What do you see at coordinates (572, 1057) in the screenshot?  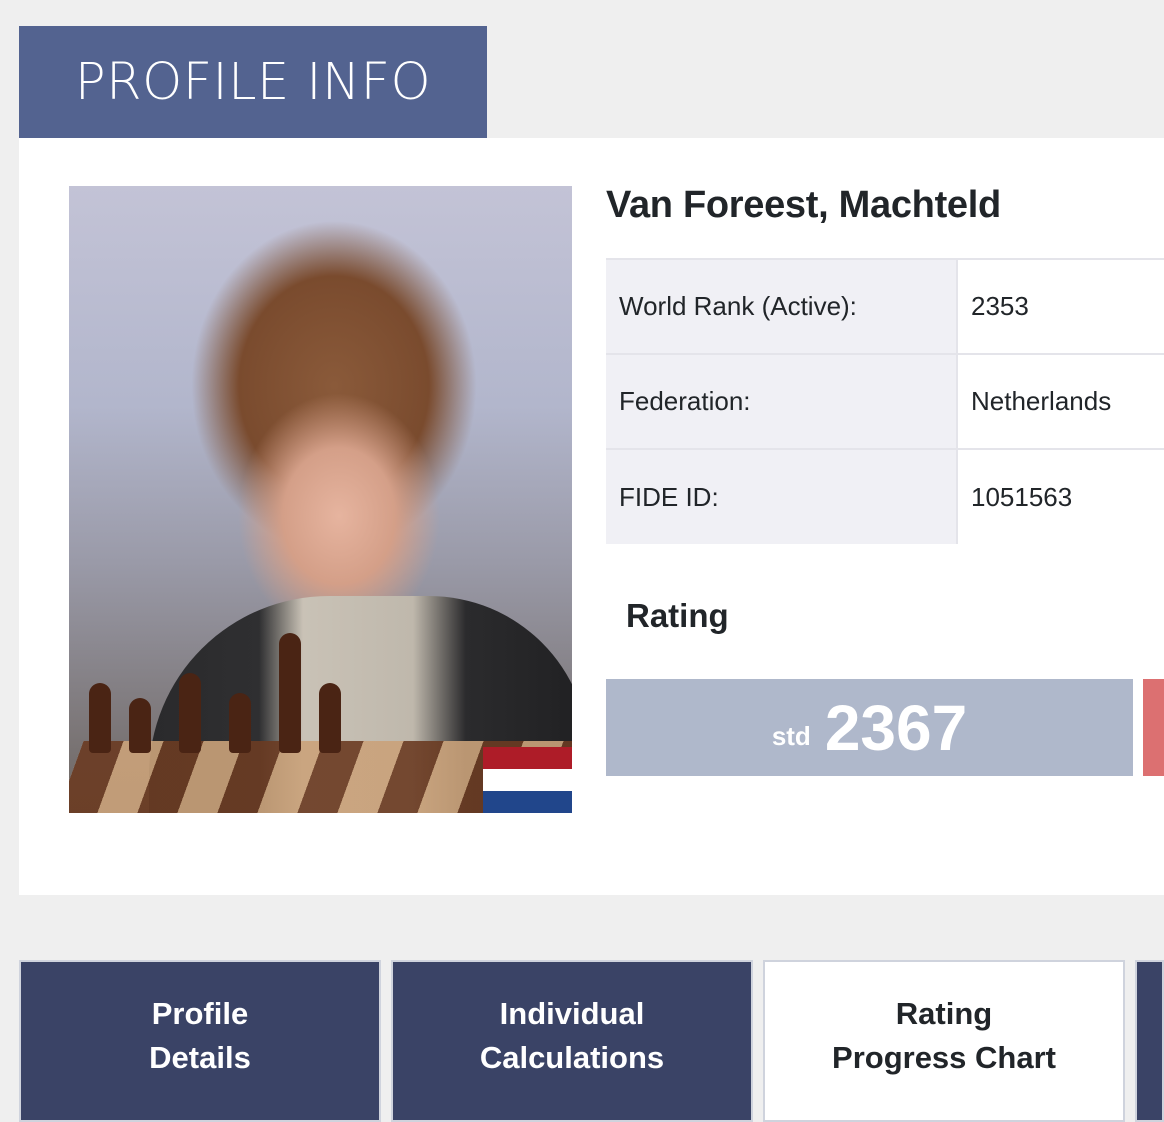 I see `tab-label: Calculations` at bounding box center [572, 1057].